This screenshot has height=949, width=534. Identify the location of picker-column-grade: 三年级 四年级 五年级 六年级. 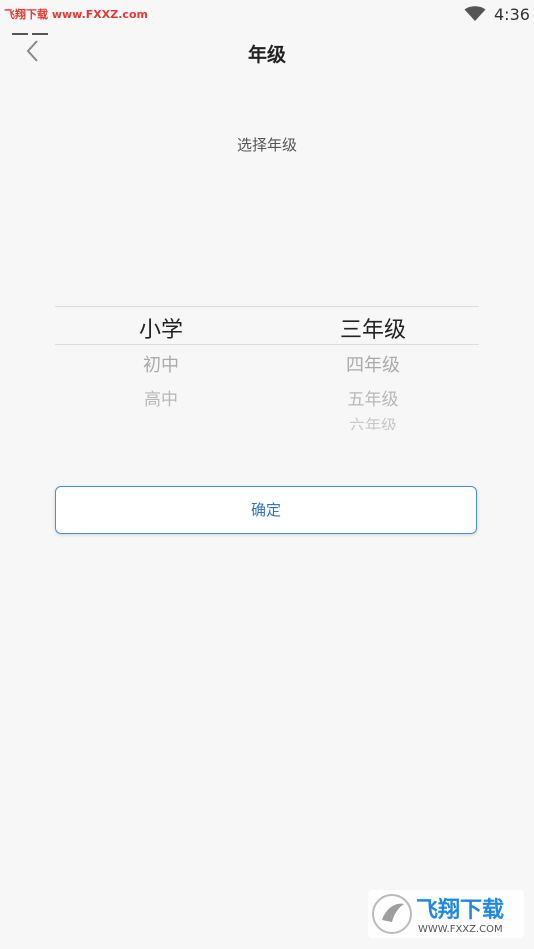
(373, 368).